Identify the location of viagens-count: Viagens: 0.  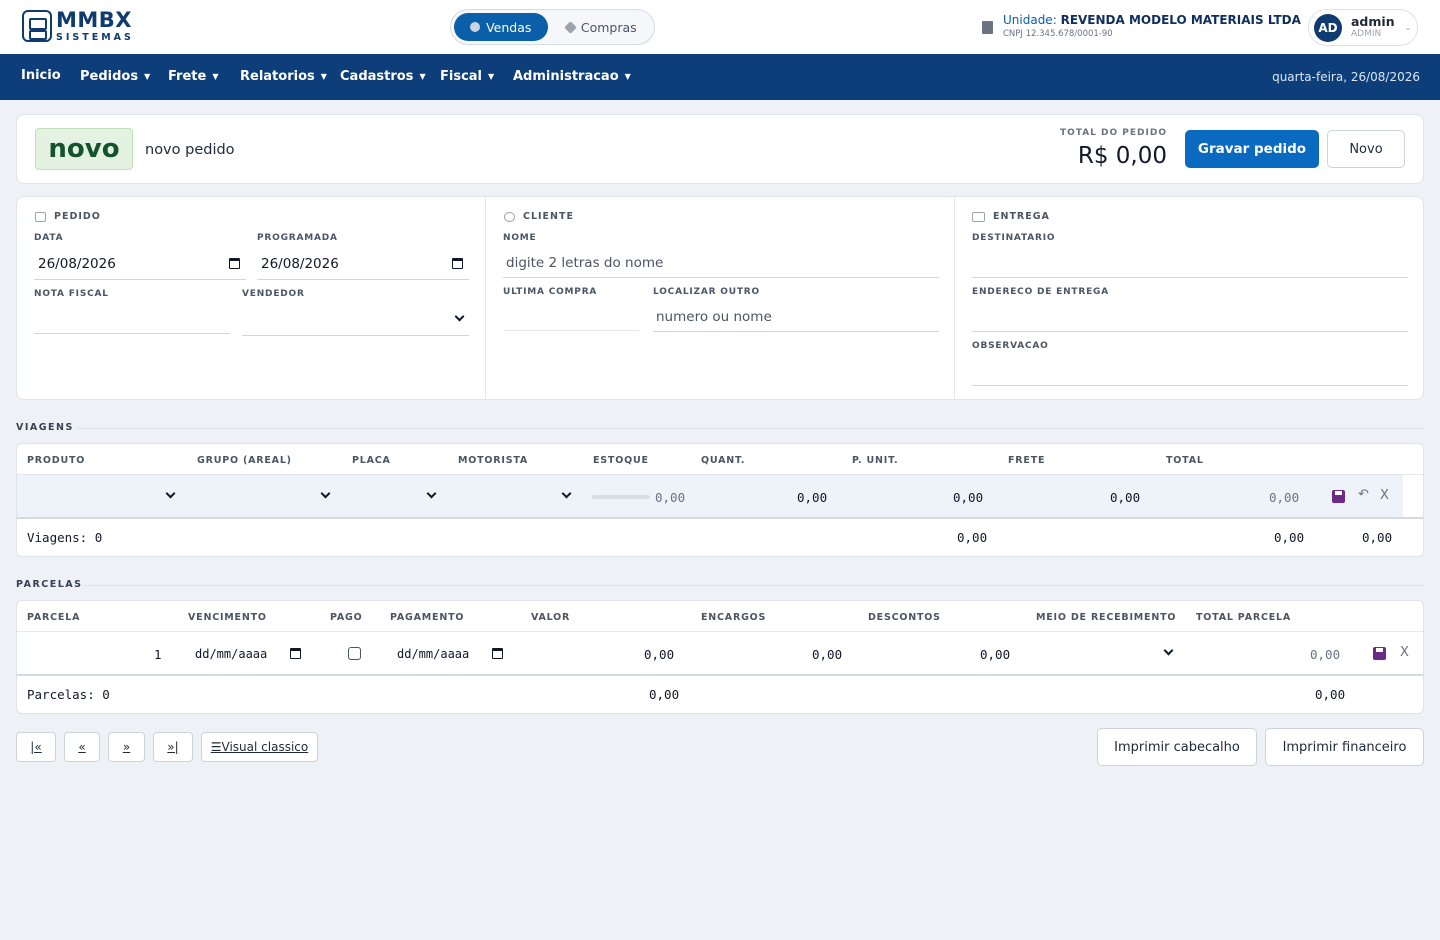
(65, 537).